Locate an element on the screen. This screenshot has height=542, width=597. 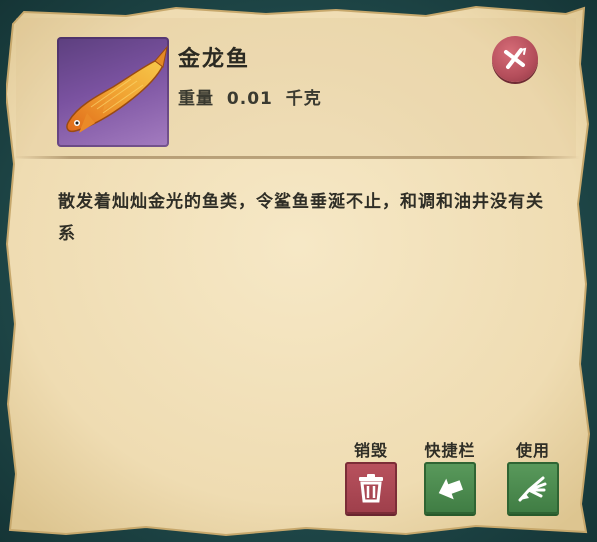
trash-icon is located at coordinates (371, 488).